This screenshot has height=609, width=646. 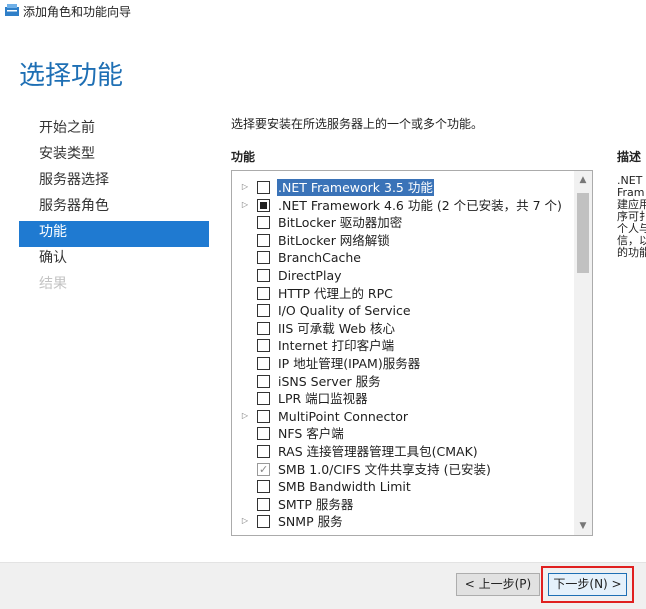 I want to click on feature-item: RAS 连接管理器管理工具包(CMAK), so click(x=402, y=451).